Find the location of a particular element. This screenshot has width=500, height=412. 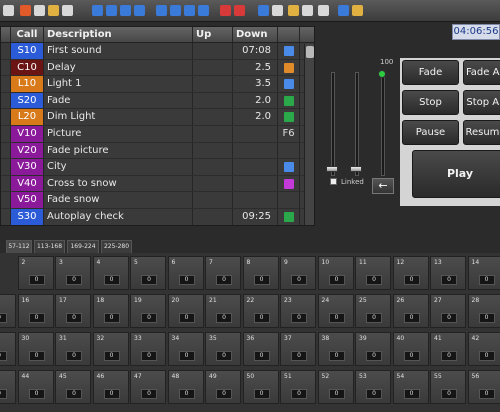

grid-cell: 41 0 is located at coordinates (448, 349).